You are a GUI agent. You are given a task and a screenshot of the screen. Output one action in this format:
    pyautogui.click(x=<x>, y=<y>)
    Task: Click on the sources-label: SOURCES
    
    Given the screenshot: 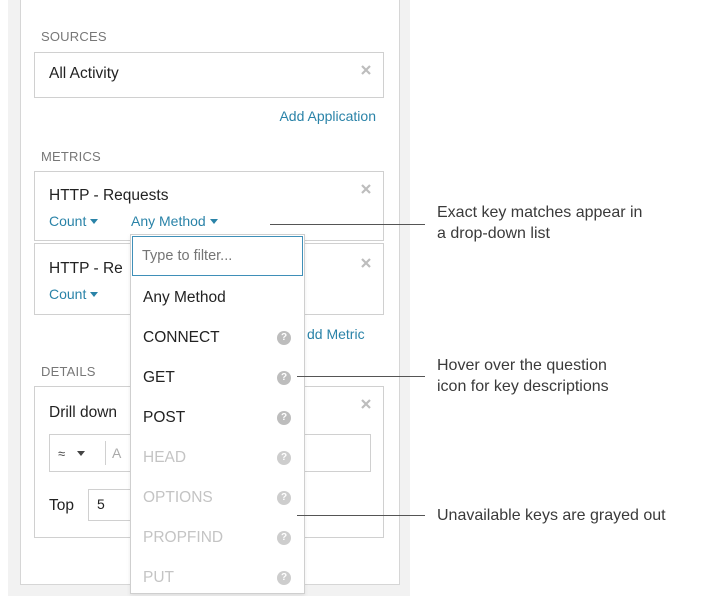 What is the action you would take?
    pyautogui.click(x=74, y=36)
    